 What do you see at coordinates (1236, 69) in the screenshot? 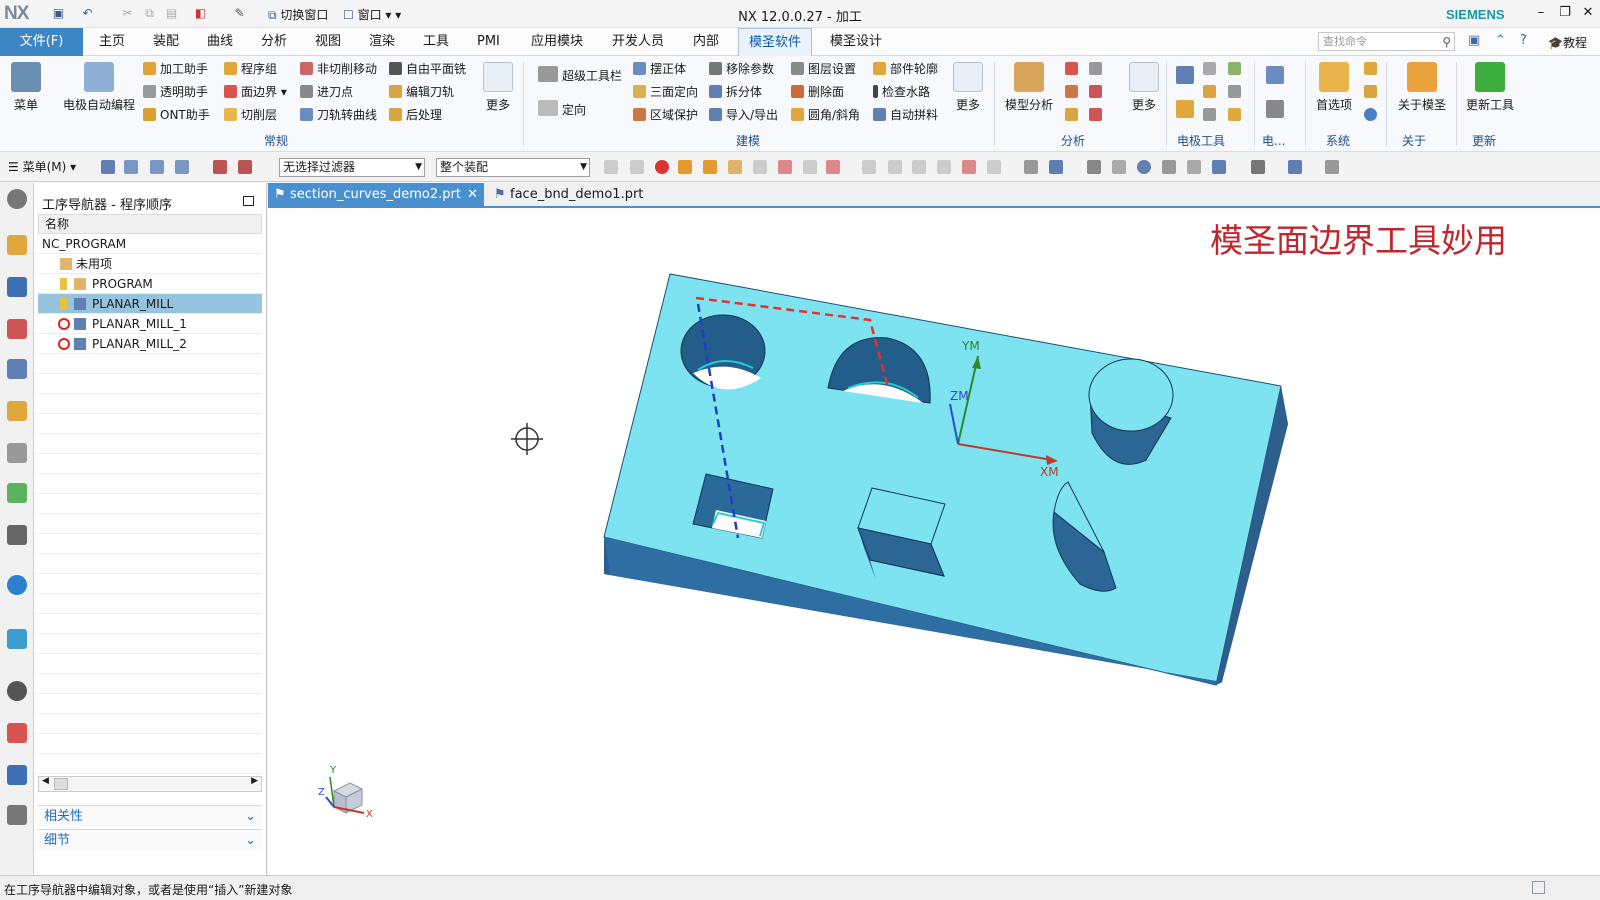
I see `electrode-tool-6-button` at bounding box center [1236, 69].